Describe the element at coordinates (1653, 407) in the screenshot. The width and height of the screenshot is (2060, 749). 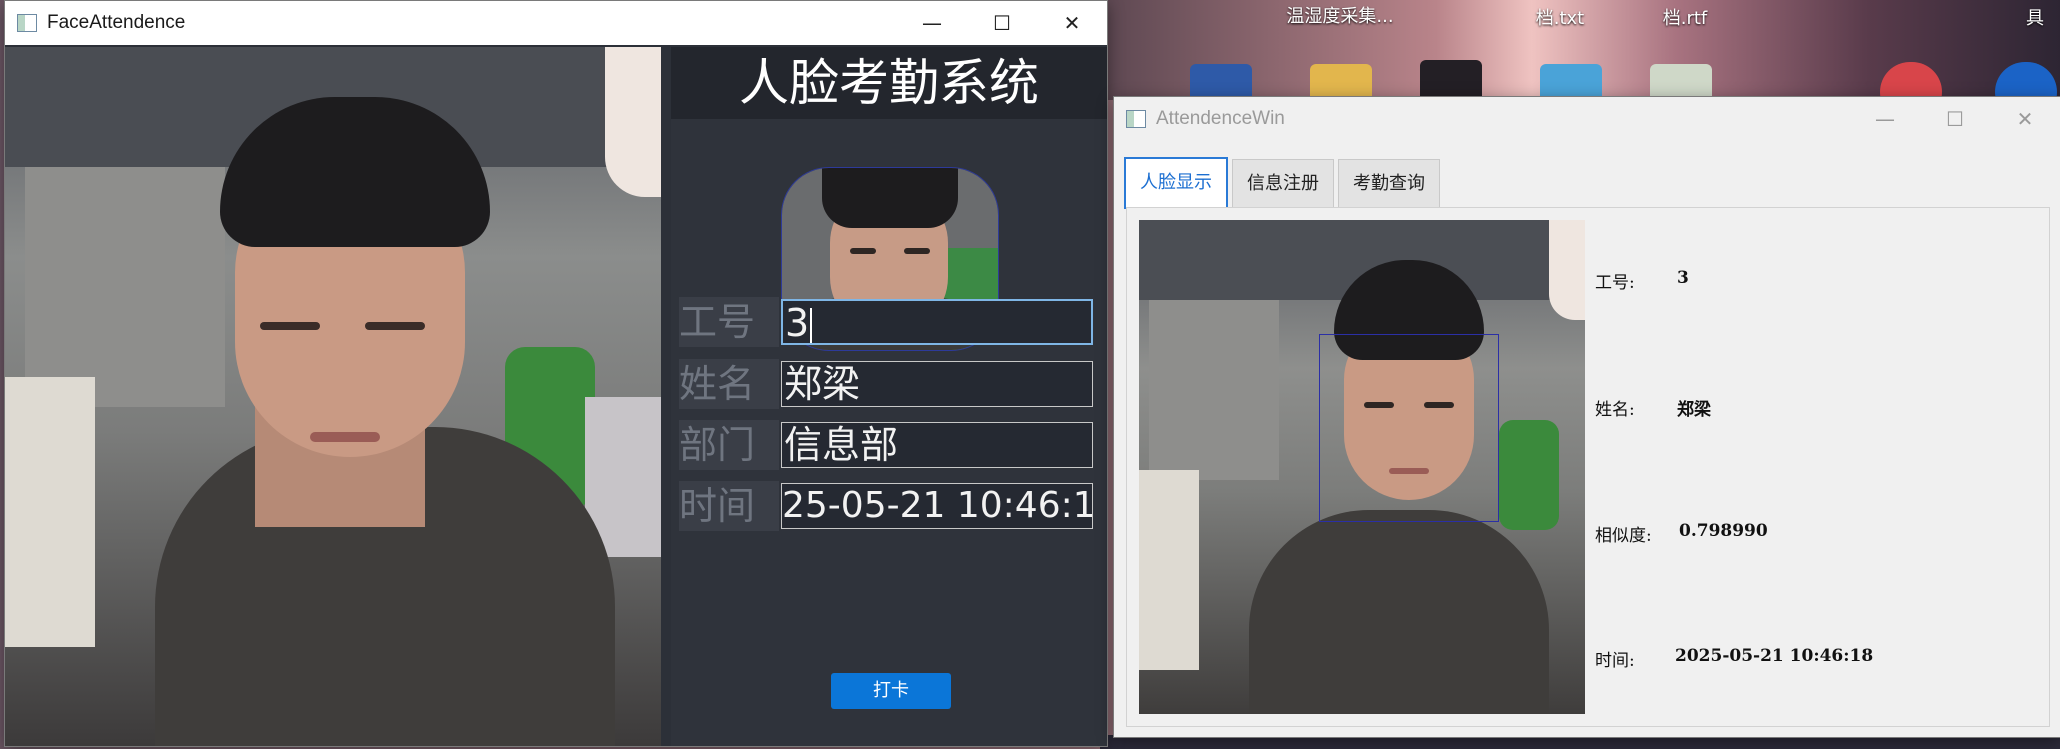
I see `info-name: 姓名: 郑梁` at that location.